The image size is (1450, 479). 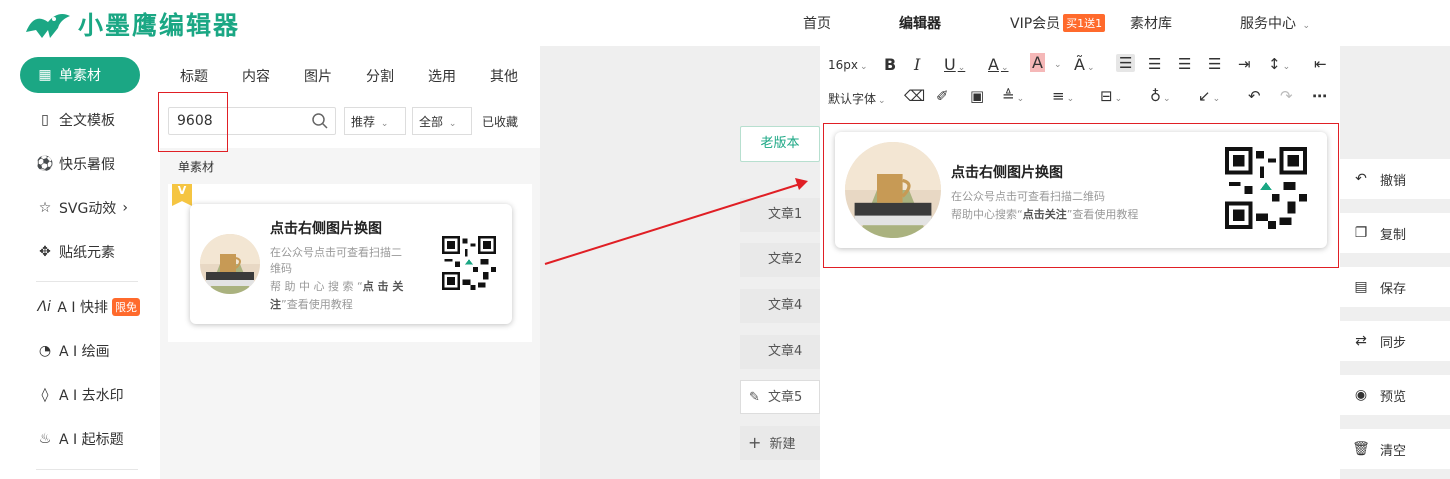 I want to click on sort-dropdown: 推荐 ⌄, so click(x=375, y=121).